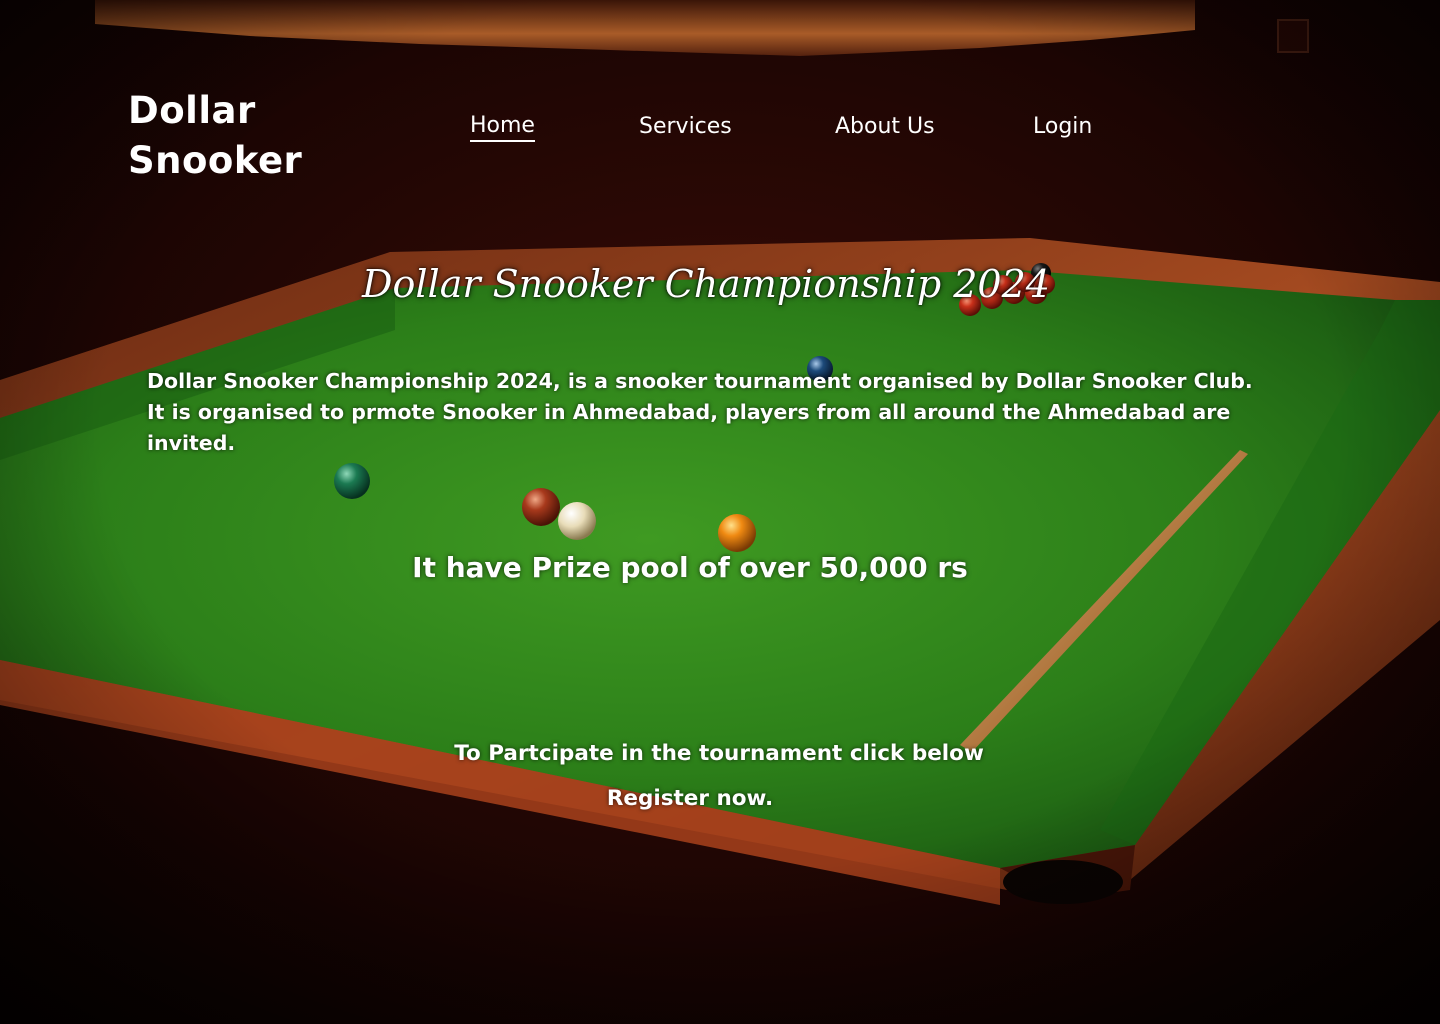  I want to click on page-title: Dollar Snooker Championship 2024, so click(706, 284).